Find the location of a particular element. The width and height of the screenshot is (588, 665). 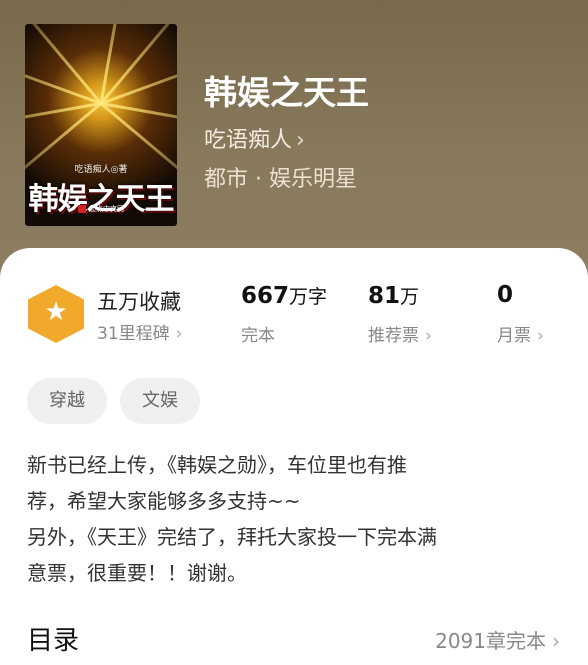

milestone-badge-icon: ★ is located at coordinates (56, 314).